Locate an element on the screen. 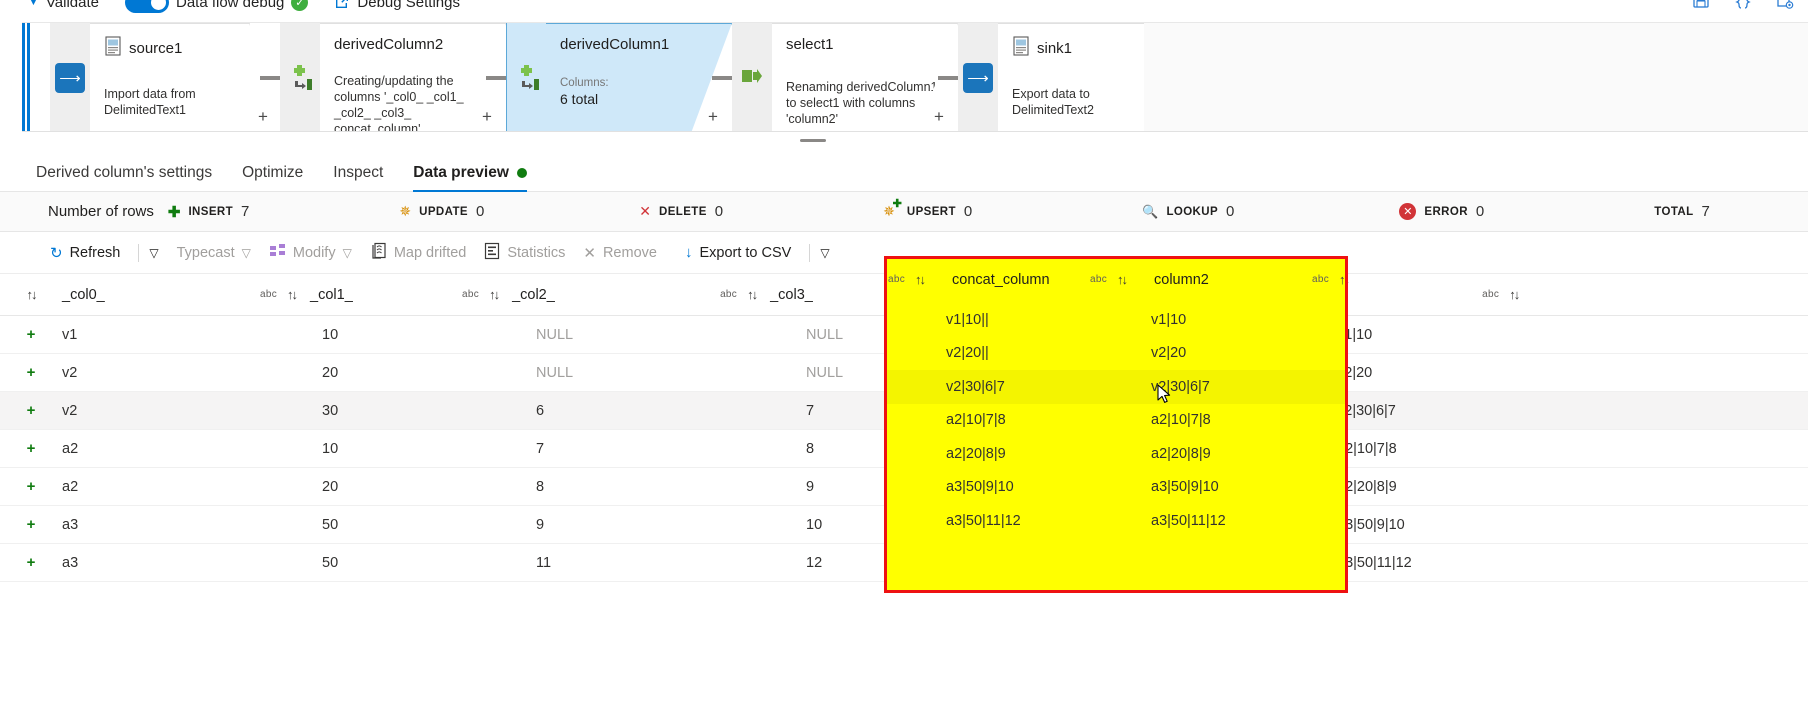  select-icon-chip is located at coordinates (752, 77).